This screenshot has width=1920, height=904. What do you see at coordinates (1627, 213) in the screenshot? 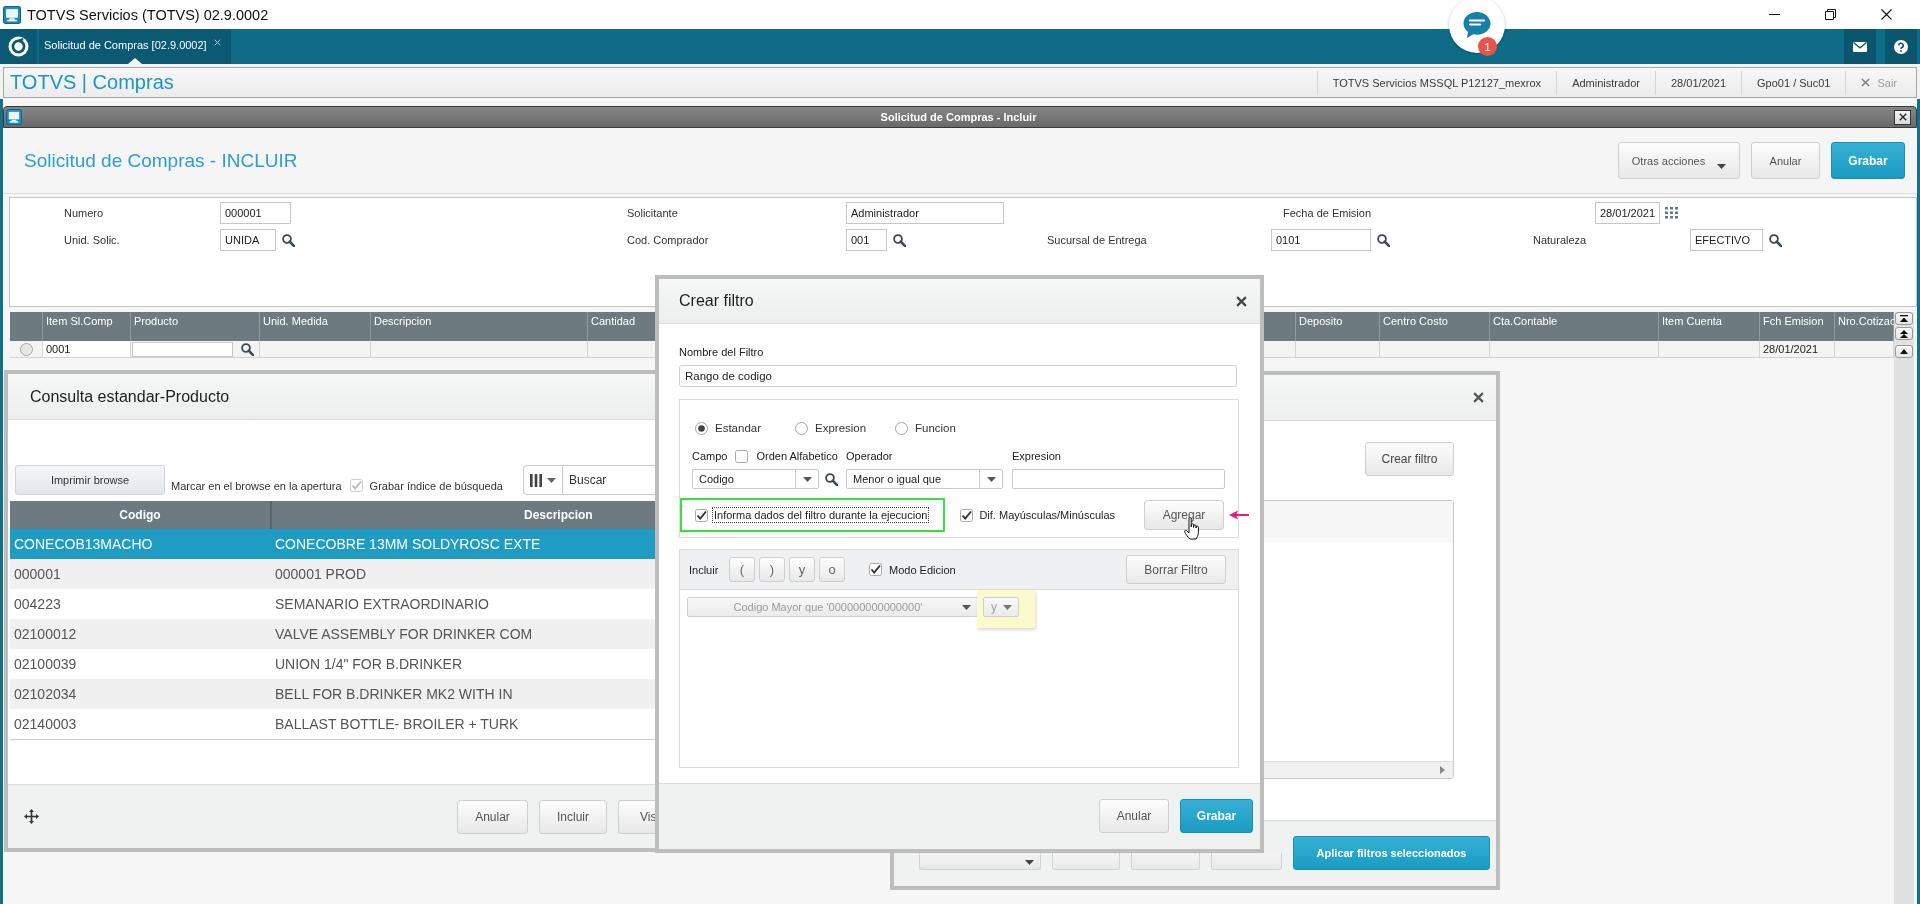
I see `input-field: 28/01/2021` at bounding box center [1627, 213].